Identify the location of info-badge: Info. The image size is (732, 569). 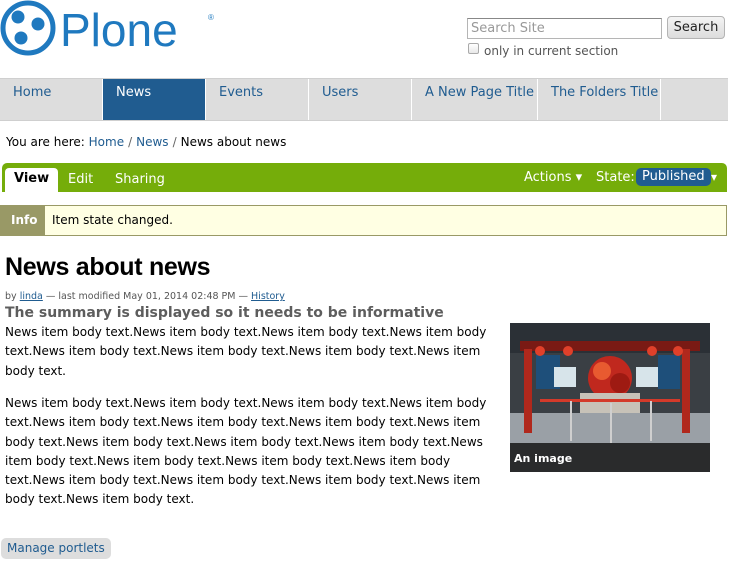
(23, 220).